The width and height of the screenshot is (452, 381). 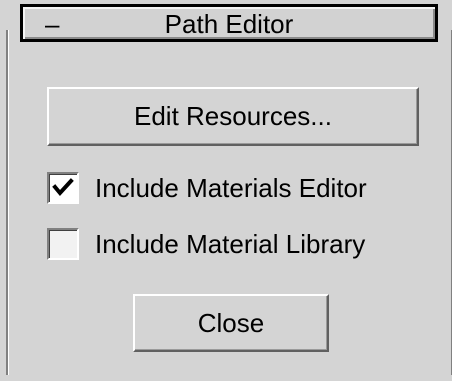 What do you see at coordinates (231, 188) in the screenshot?
I see `include-materials-editor-label: Include Materials Editor` at bounding box center [231, 188].